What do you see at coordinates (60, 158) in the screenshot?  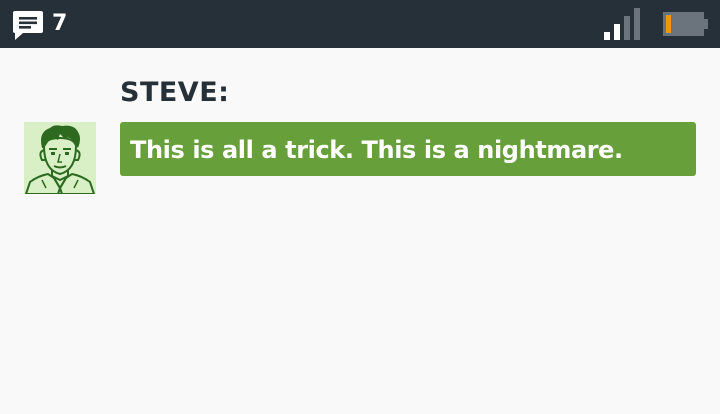 I see `steve-portrait` at bounding box center [60, 158].